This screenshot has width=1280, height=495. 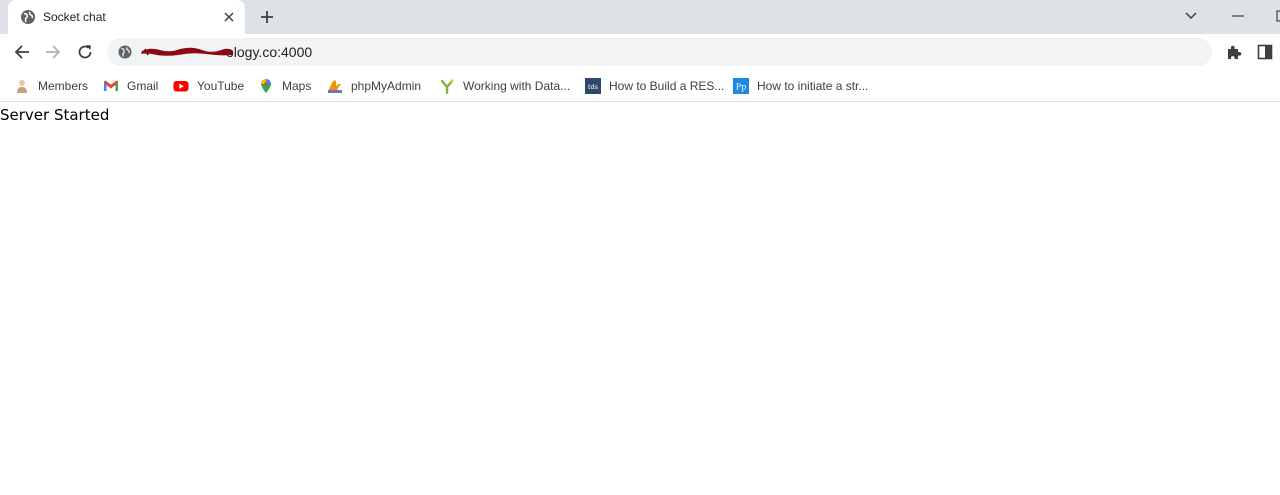 I want to click on browser-toolbar: ology.co:4000, so click(x=640, y=52).